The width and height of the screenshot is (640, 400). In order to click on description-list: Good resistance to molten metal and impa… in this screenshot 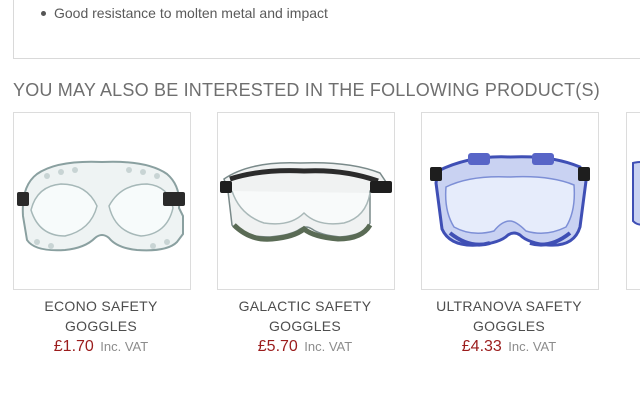, I will do `click(184, 13)`.